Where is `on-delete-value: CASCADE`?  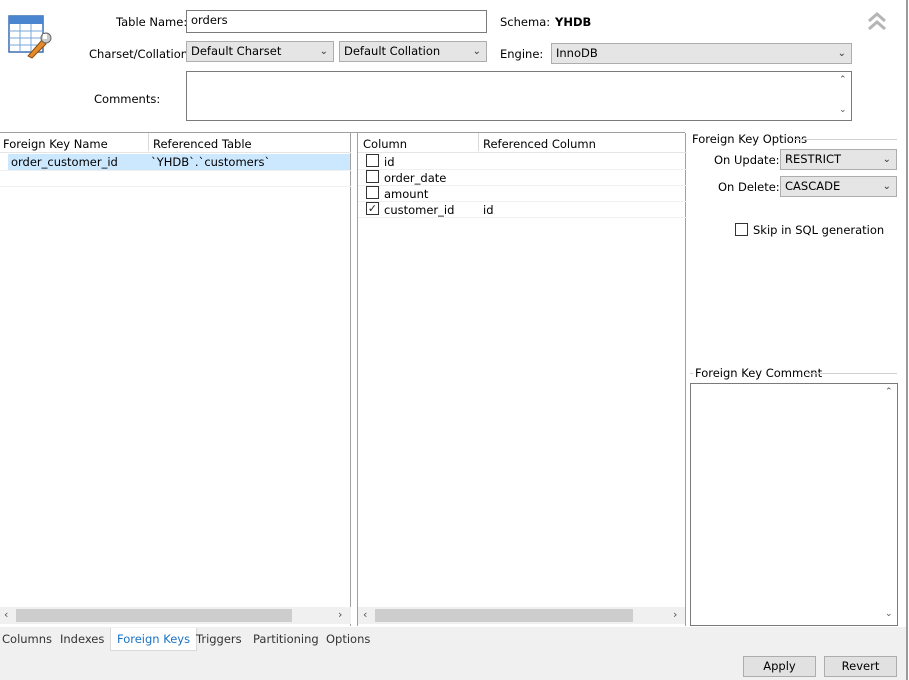 on-delete-value: CASCADE is located at coordinates (813, 186).